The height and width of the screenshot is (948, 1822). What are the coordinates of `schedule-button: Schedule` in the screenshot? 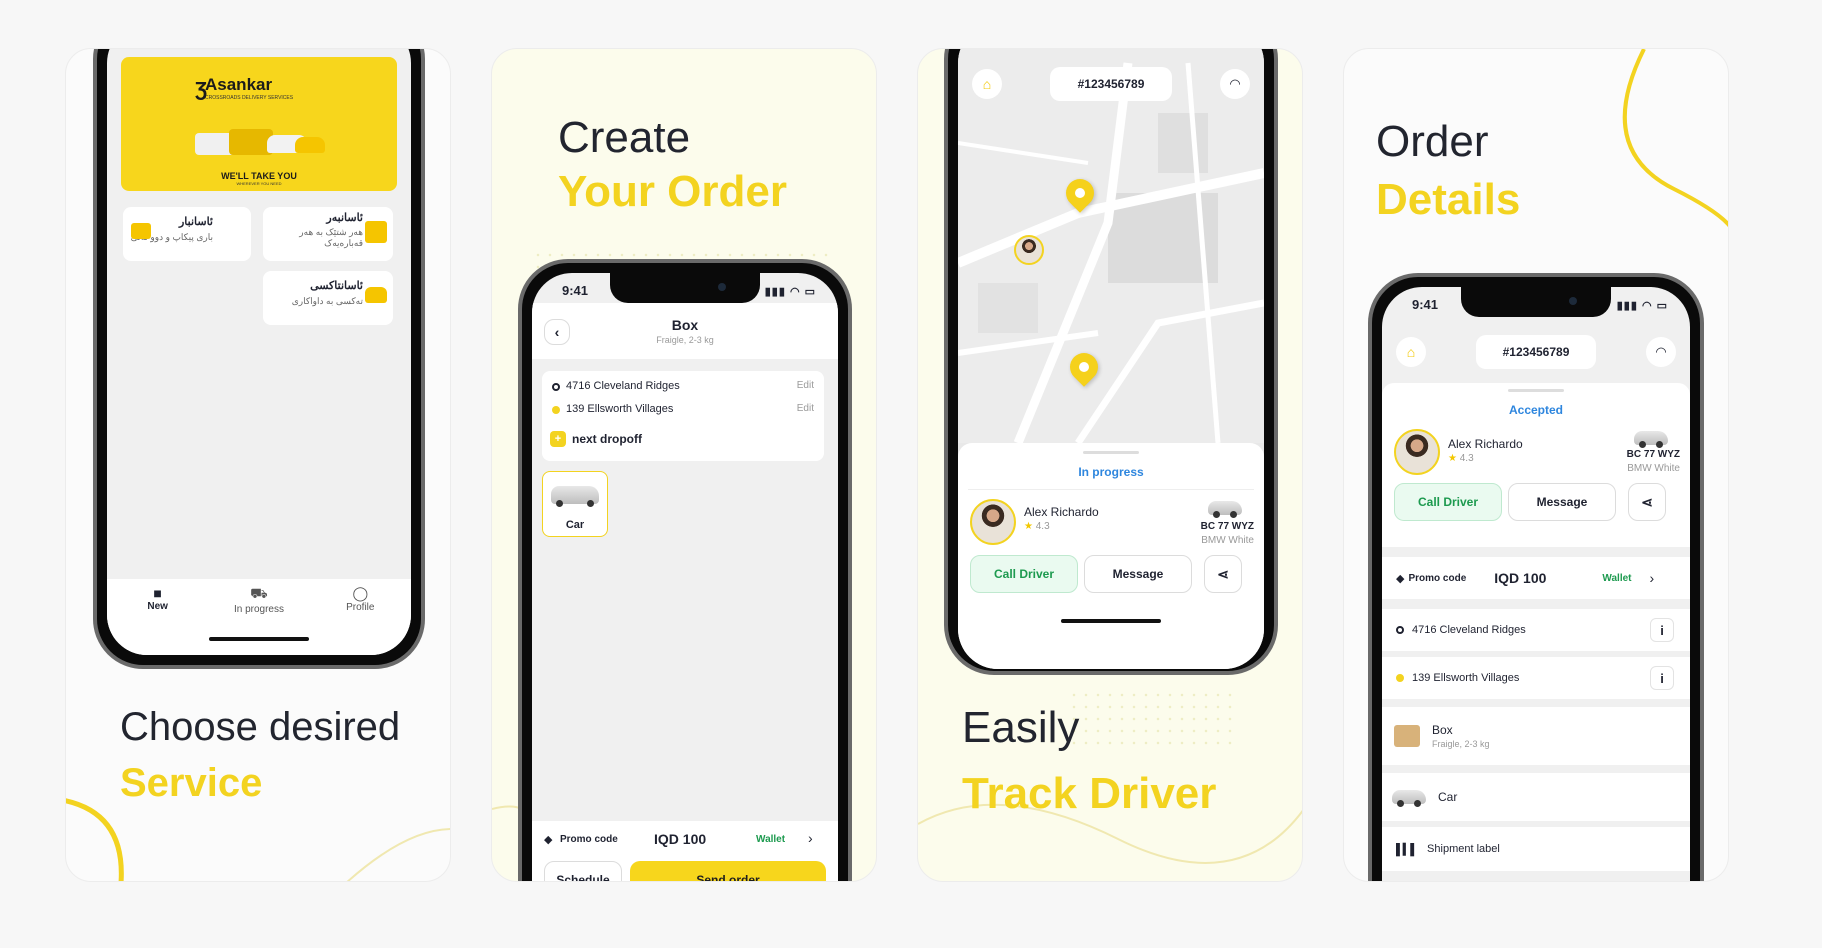 It's located at (583, 871).